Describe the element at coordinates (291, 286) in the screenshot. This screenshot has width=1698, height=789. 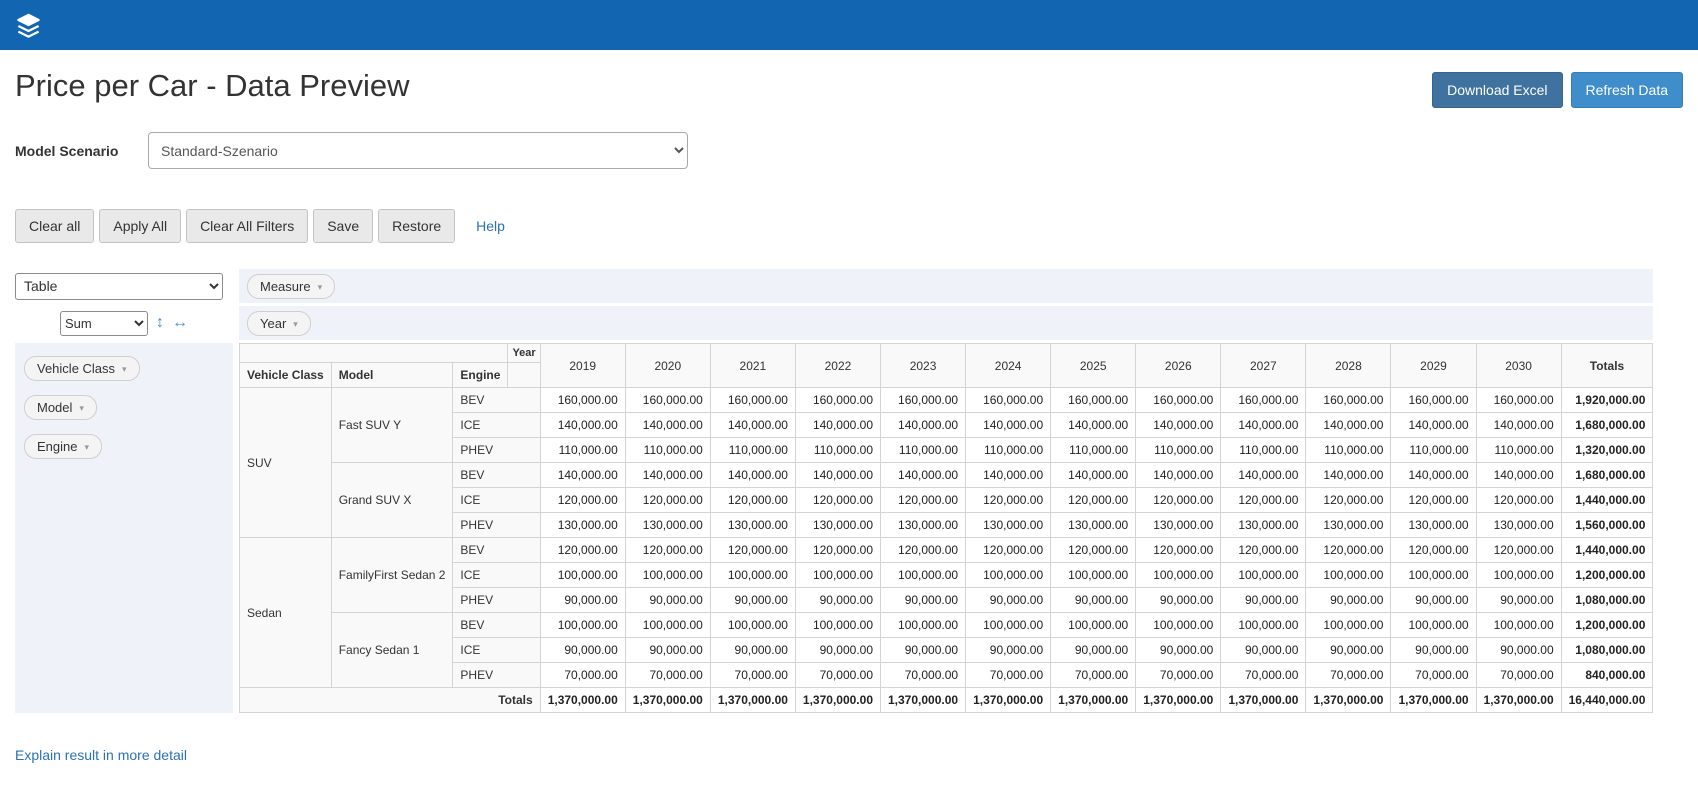
I see `field-measure: Measure ▾` at that location.